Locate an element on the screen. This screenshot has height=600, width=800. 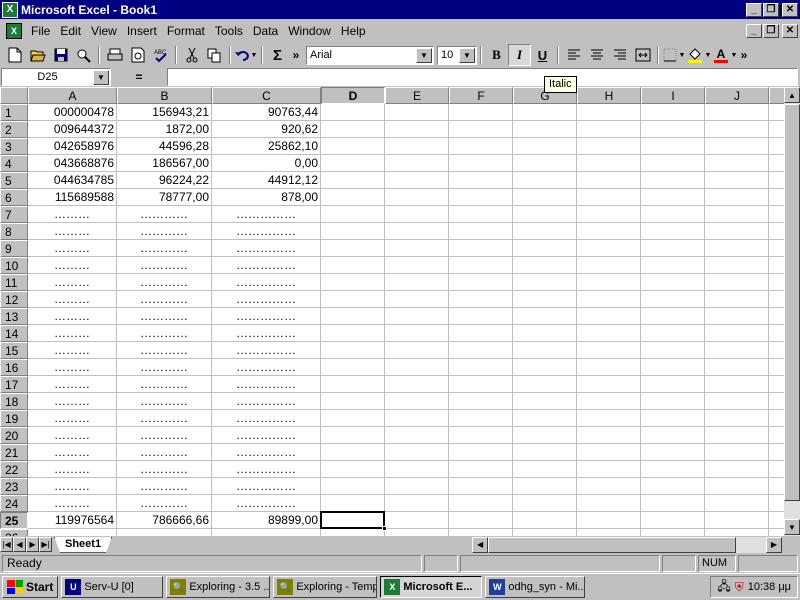
cell-a1: 000000478 is located at coordinates (72, 112).